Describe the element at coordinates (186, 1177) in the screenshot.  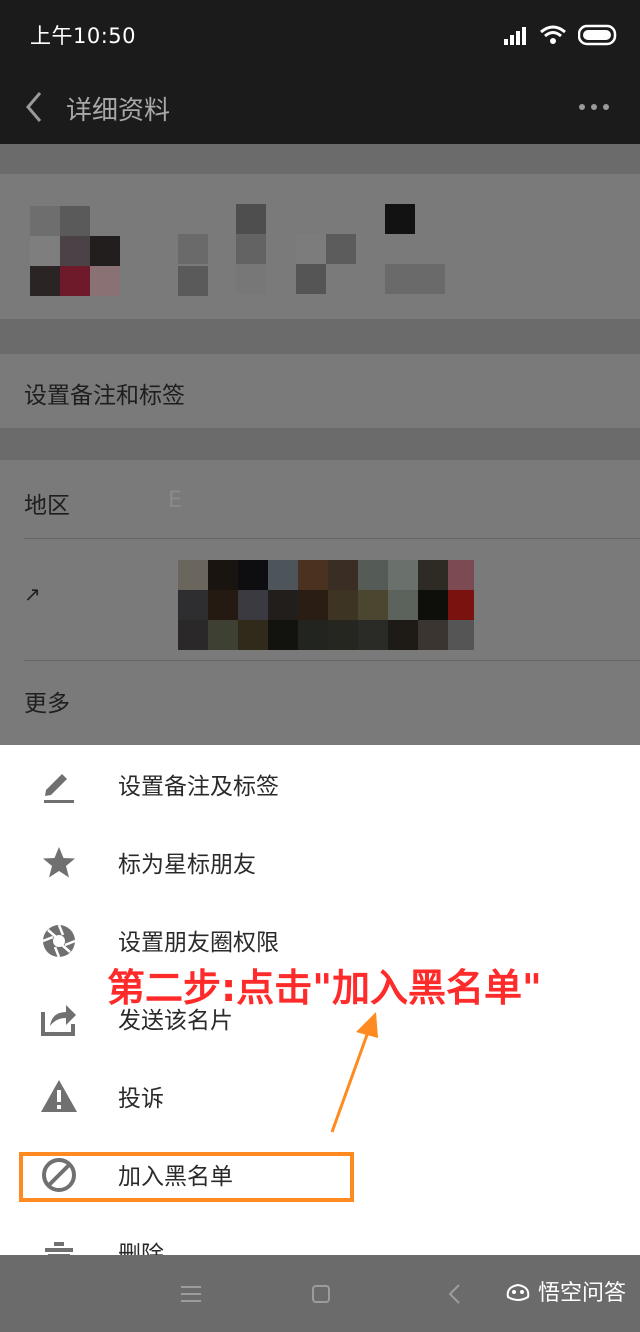
I see `highlight-box` at that location.